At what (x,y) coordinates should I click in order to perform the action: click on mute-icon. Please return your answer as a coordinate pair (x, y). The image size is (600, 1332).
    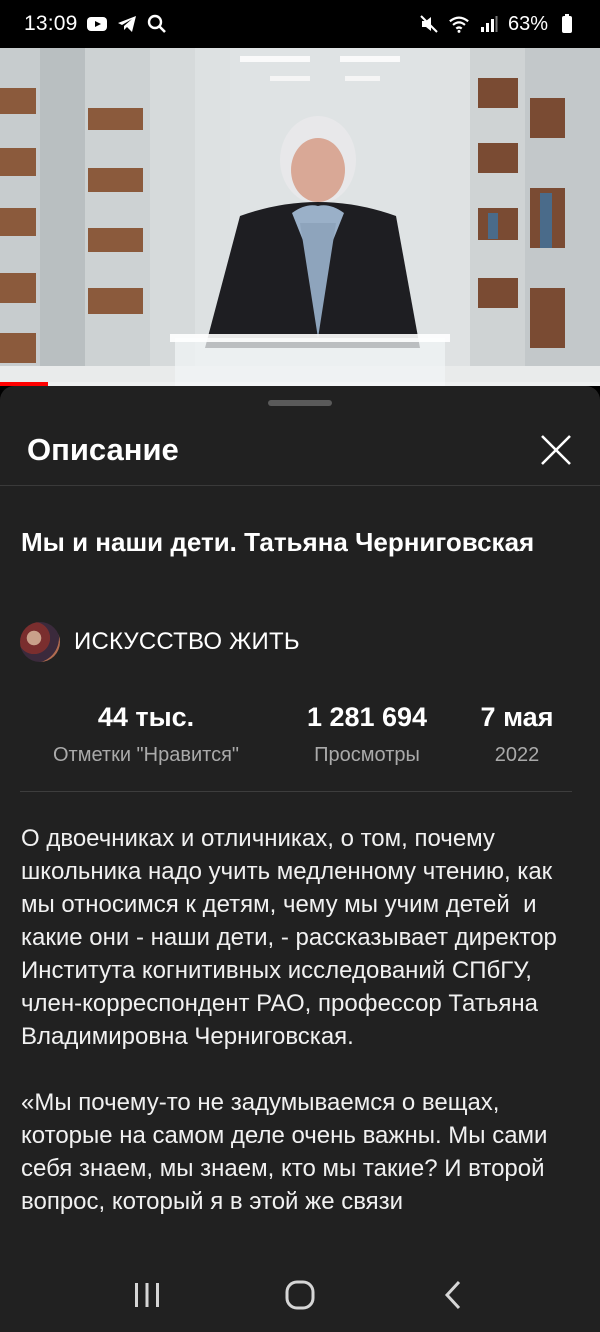
    Looking at the image, I should click on (429, 24).